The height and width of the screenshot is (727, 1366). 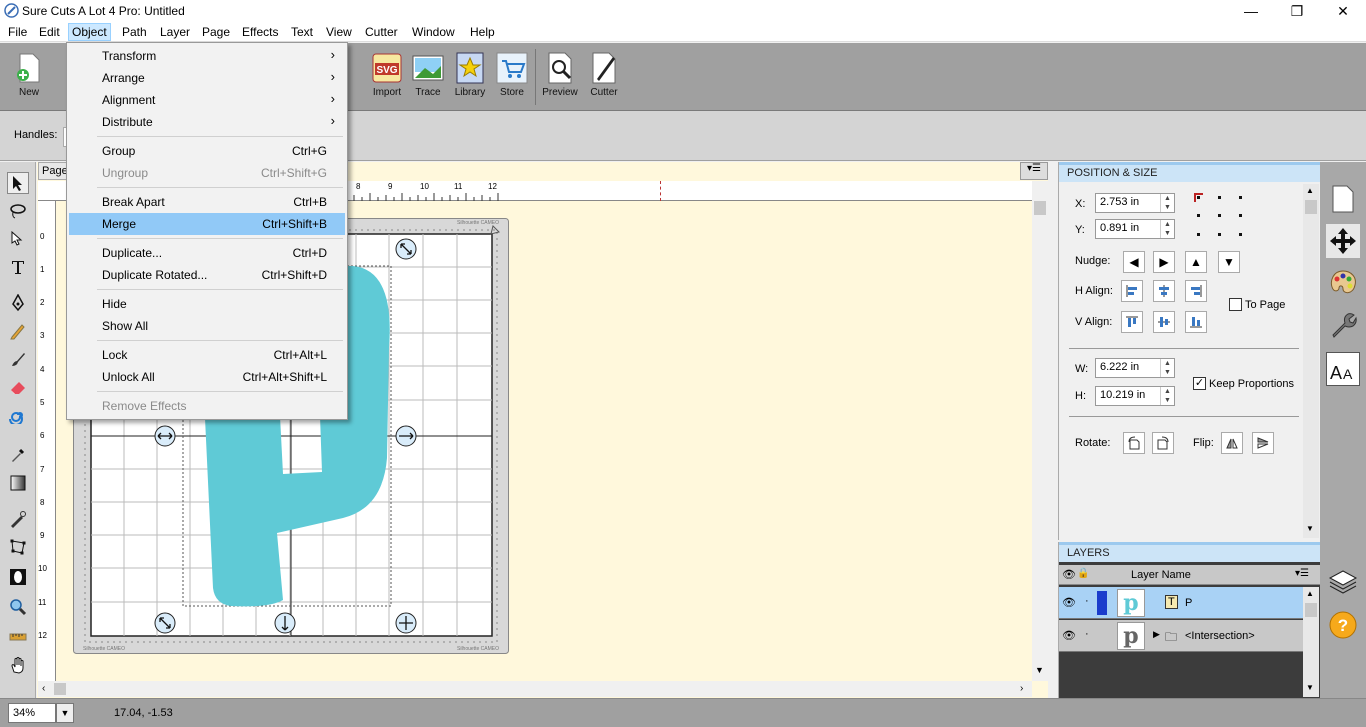 What do you see at coordinates (1167, 203) in the screenshot?
I see `x-spinner-arrows: ▲ ▼` at bounding box center [1167, 203].